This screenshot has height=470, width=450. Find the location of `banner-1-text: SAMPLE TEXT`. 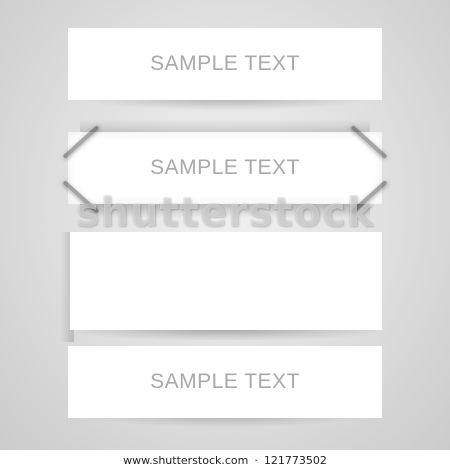

banner-1-text: SAMPLE TEXT is located at coordinates (225, 63).